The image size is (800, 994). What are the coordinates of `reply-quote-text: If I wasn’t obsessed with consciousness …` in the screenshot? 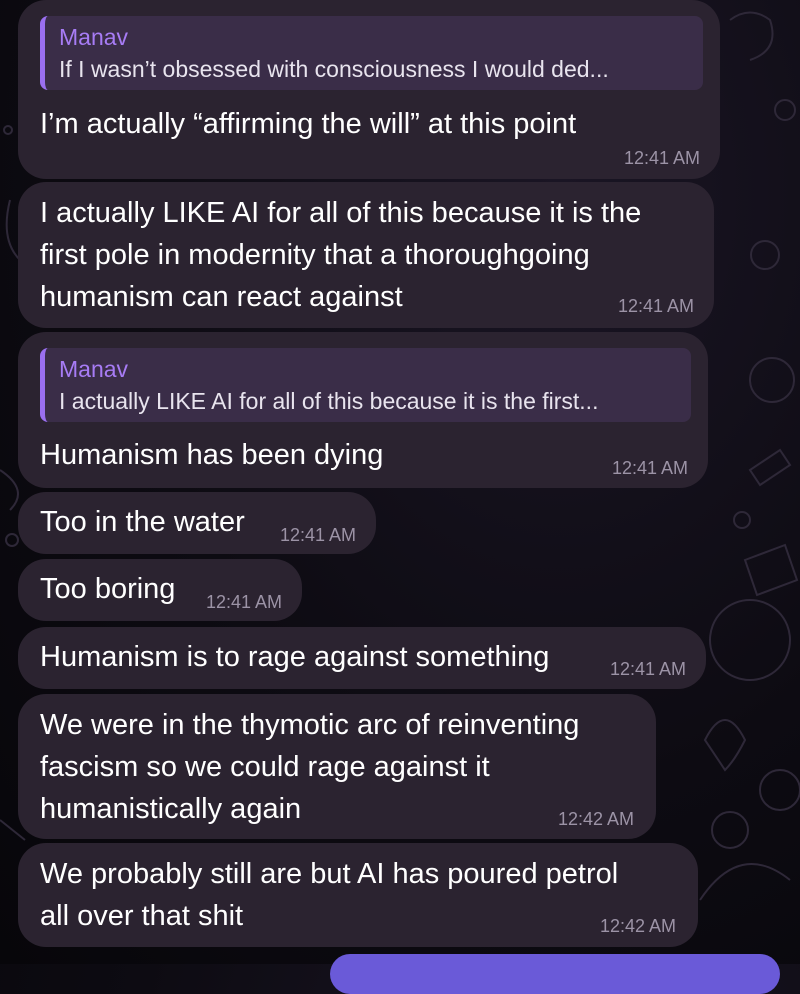 It's located at (334, 69).